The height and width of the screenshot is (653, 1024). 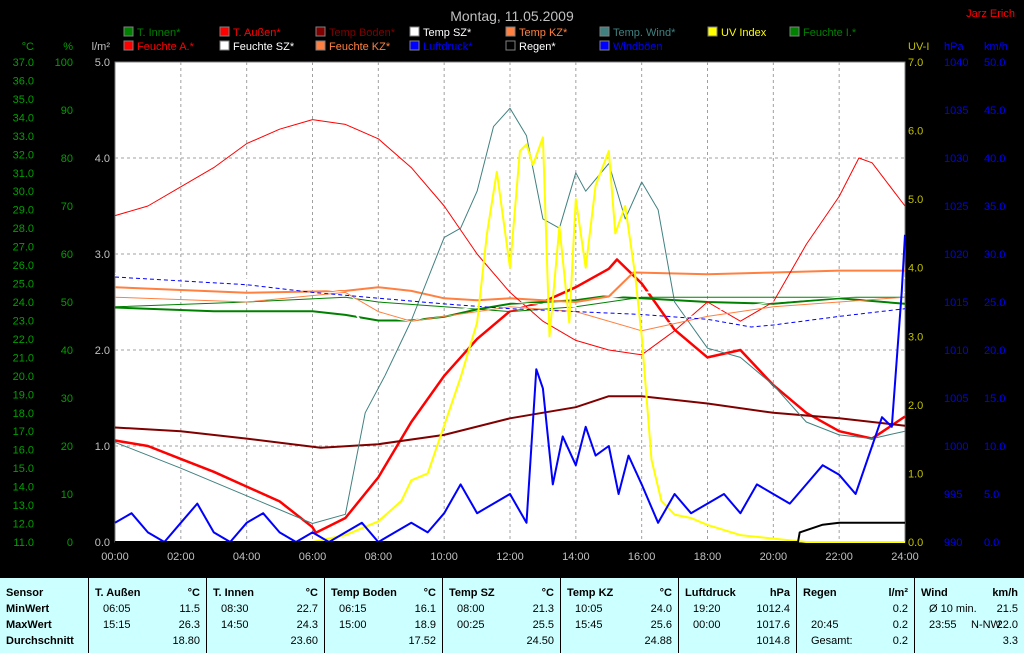 What do you see at coordinates (994, 303) in the screenshot?
I see `y-tick-label-wind: 25.0` at bounding box center [994, 303].